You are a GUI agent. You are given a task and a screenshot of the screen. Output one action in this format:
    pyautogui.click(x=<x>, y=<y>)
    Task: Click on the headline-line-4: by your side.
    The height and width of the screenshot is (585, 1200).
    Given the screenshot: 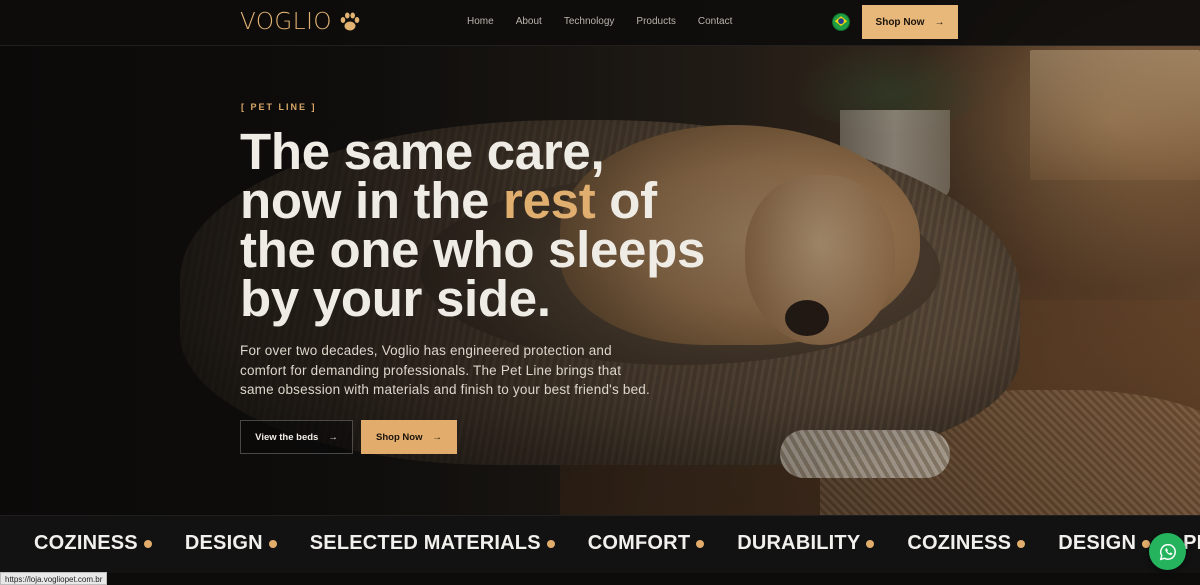 What is the action you would take?
    pyautogui.click(x=395, y=298)
    